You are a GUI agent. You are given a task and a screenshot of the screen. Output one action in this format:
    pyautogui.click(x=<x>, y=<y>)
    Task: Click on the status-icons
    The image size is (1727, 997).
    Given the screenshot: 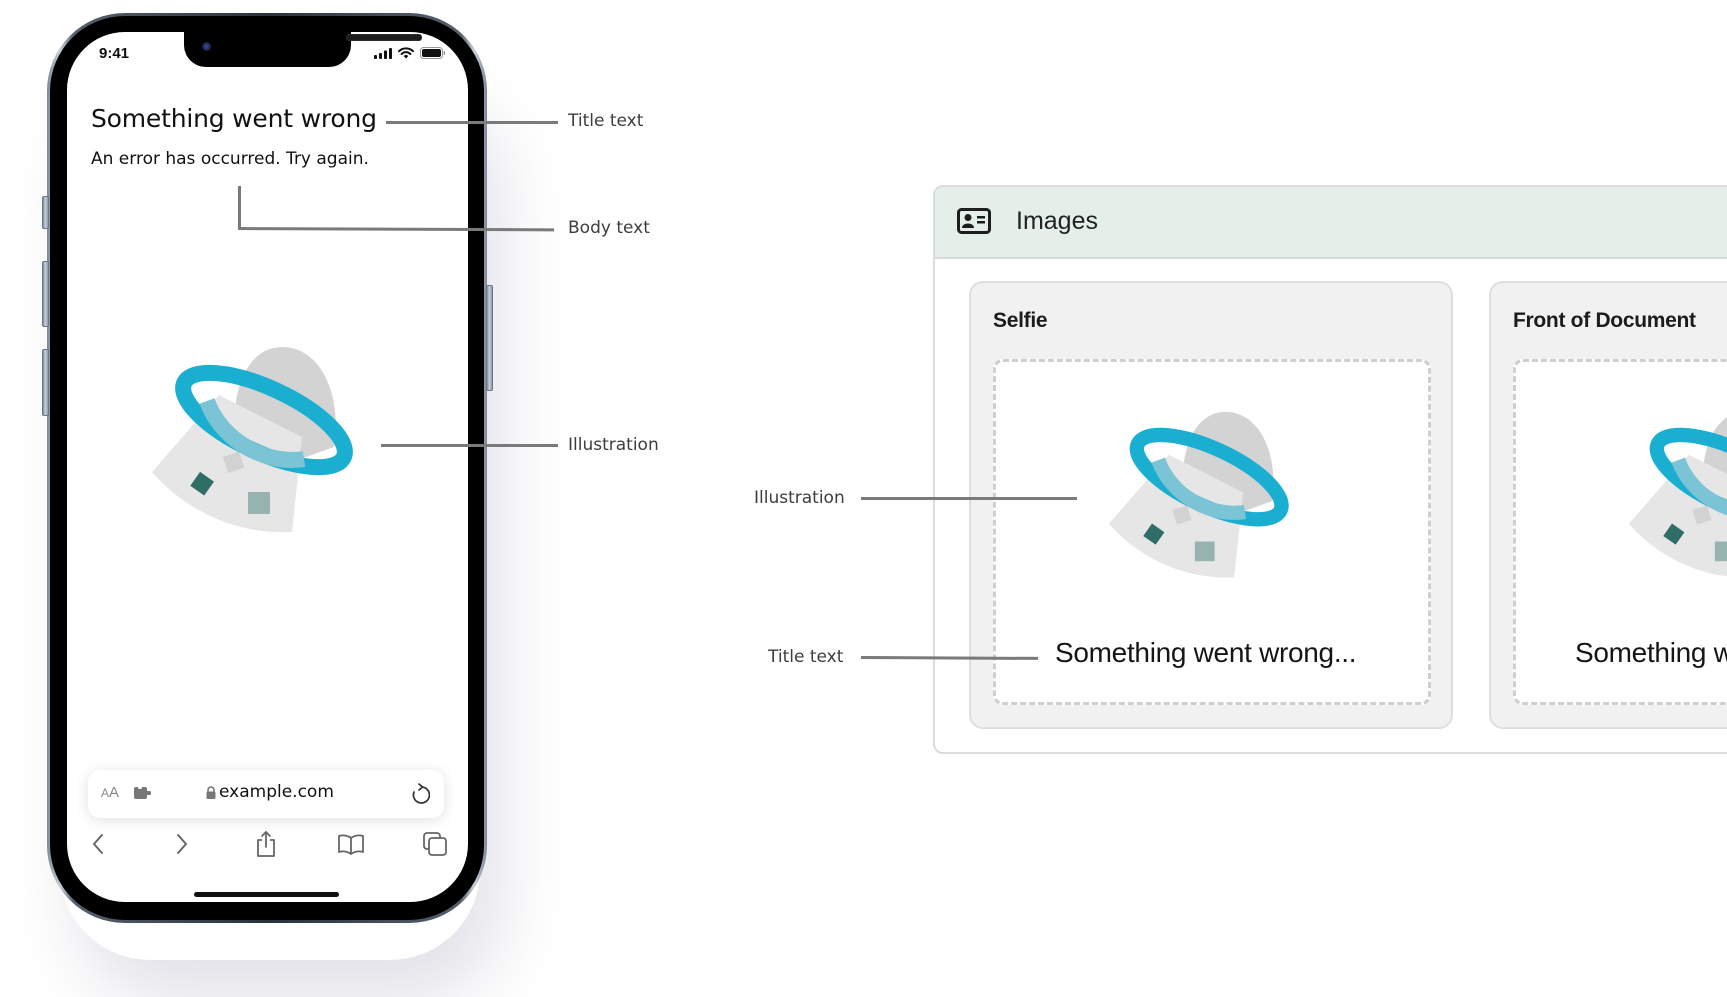 What is the action you would take?
    pyautogui.click(x=410, y=53)
    